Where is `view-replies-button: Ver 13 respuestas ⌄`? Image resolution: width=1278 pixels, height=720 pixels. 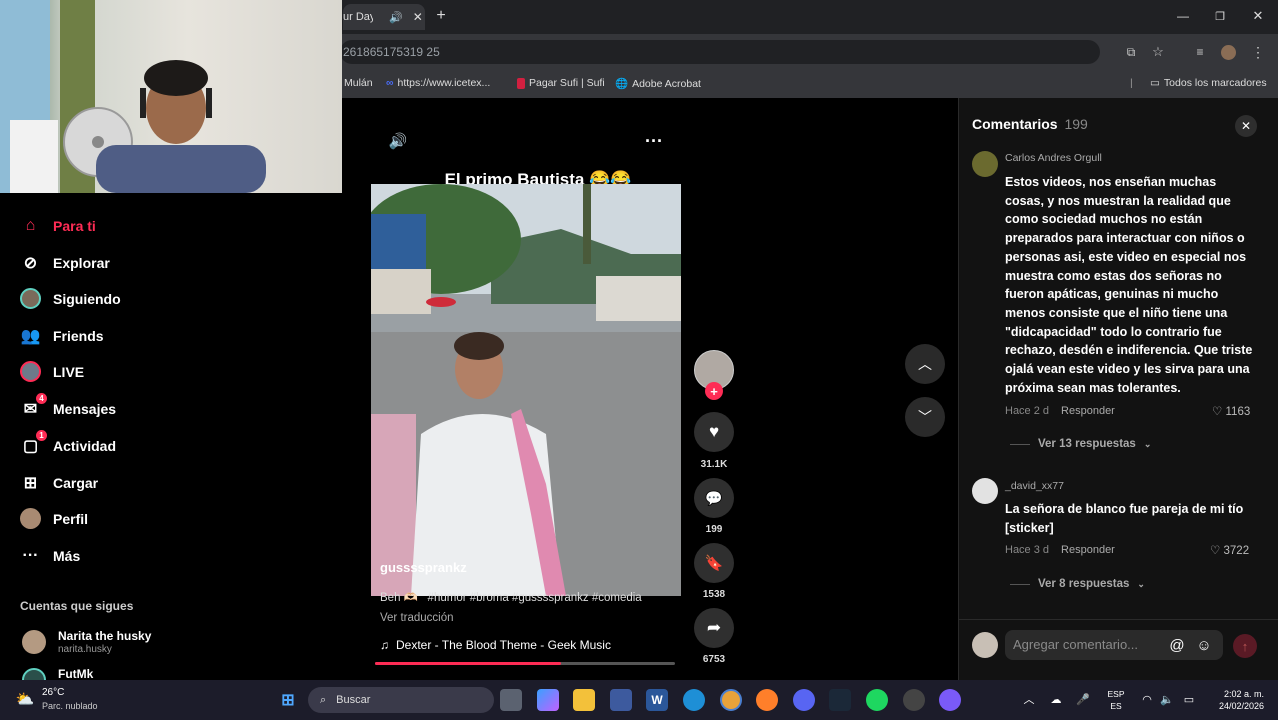
view-replies-button: Ver 13 respuestas ⌄ is located at coordinates (1080, 444).